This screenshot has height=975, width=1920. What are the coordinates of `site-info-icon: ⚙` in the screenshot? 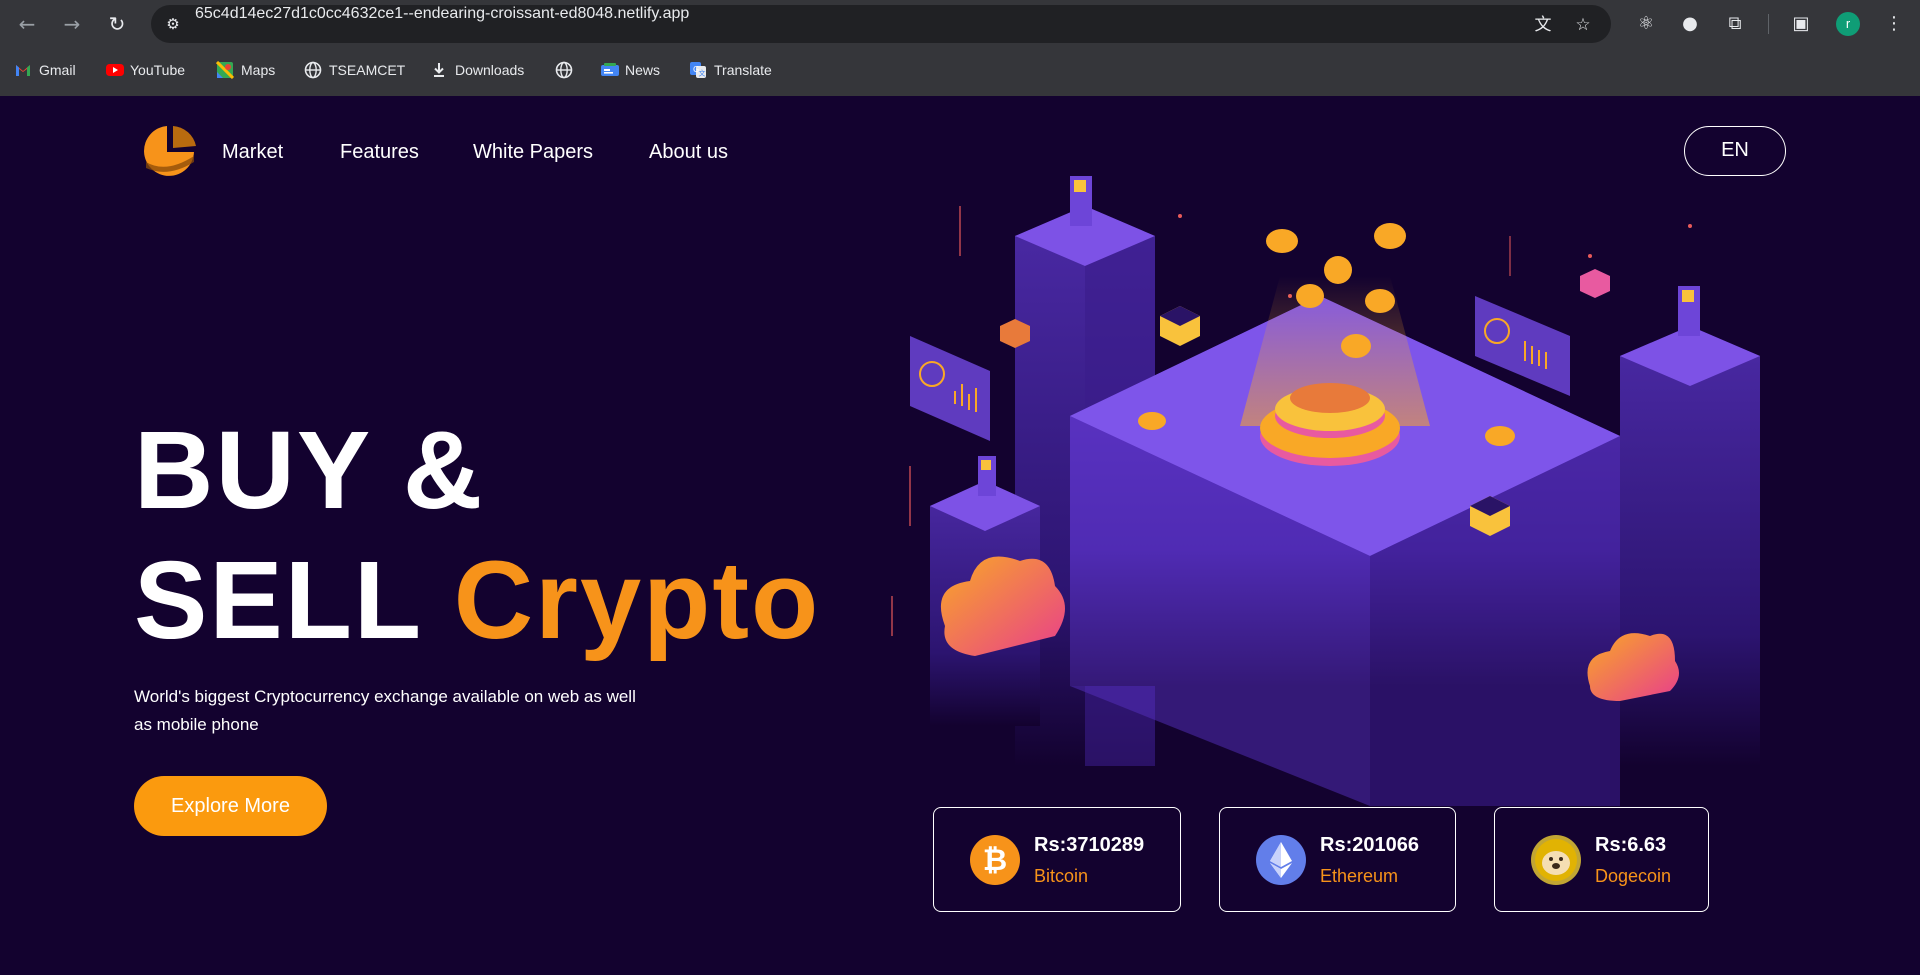 It's located at (173, 24).